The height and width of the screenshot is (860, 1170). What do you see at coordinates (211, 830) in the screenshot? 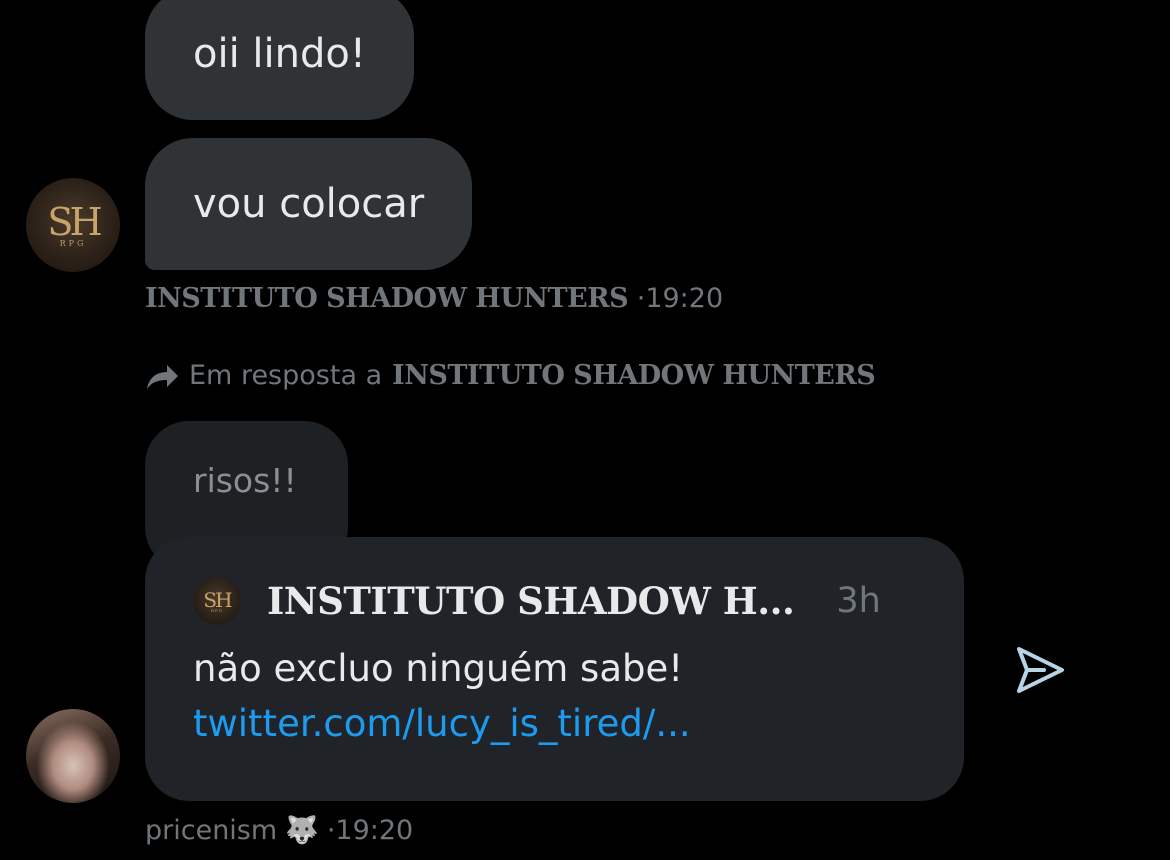
I see `sender-name: pricenism` at bounding box center [211, 830].